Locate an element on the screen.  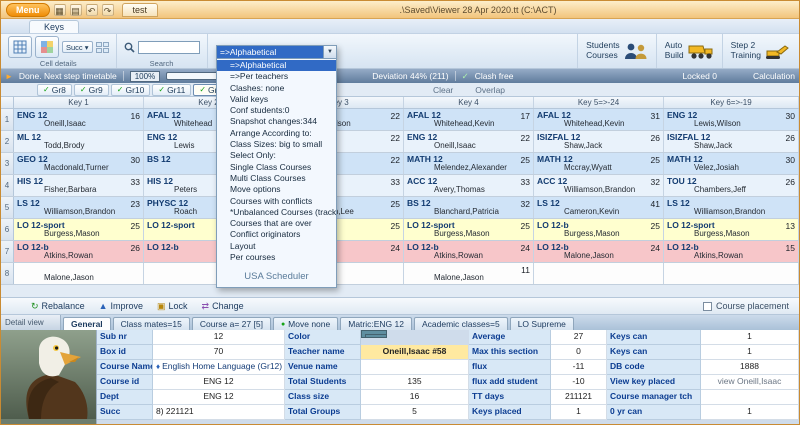
column-header: Key 5=>-24 is located at coordinates (599, 102).